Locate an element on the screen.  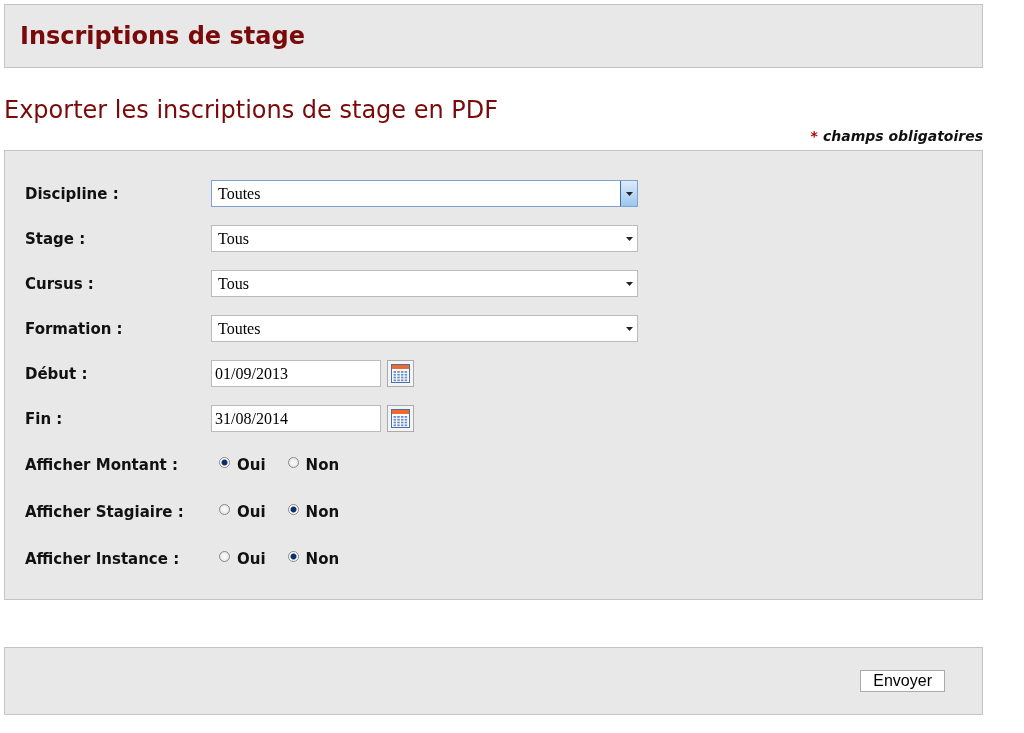
required-note: champs obligatoires is located at coordinates (902, 136).